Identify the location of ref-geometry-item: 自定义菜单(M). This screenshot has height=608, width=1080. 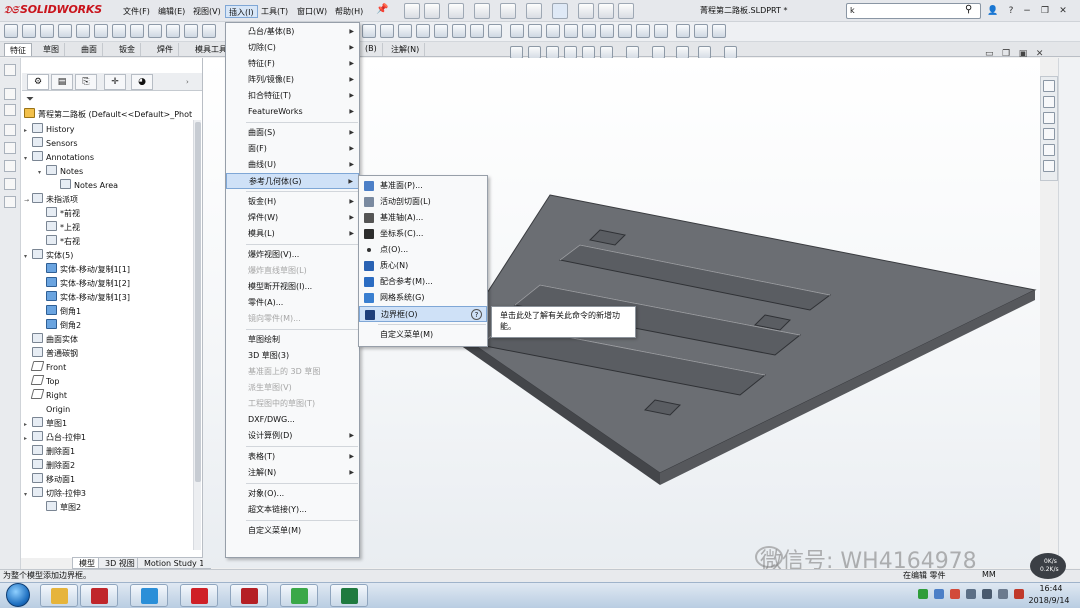
(423, 335).